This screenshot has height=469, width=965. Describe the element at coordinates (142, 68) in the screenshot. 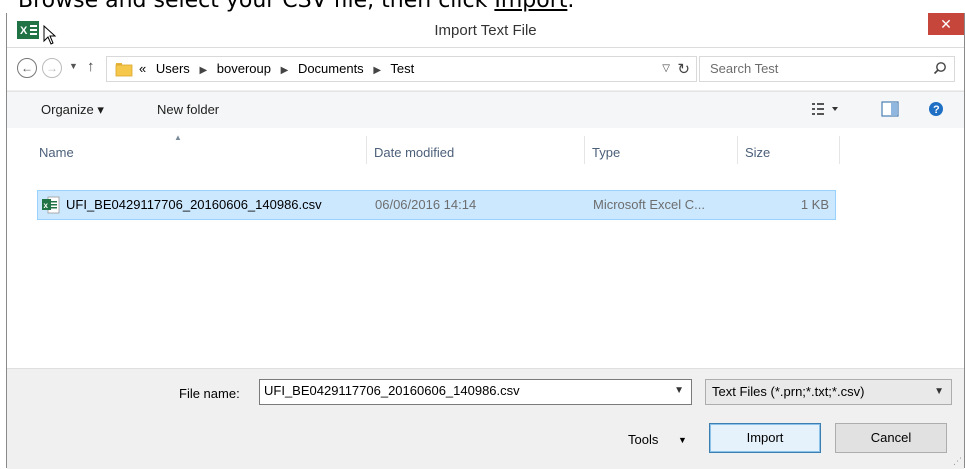

I see `breadcrumb-overflow: «` at that location.